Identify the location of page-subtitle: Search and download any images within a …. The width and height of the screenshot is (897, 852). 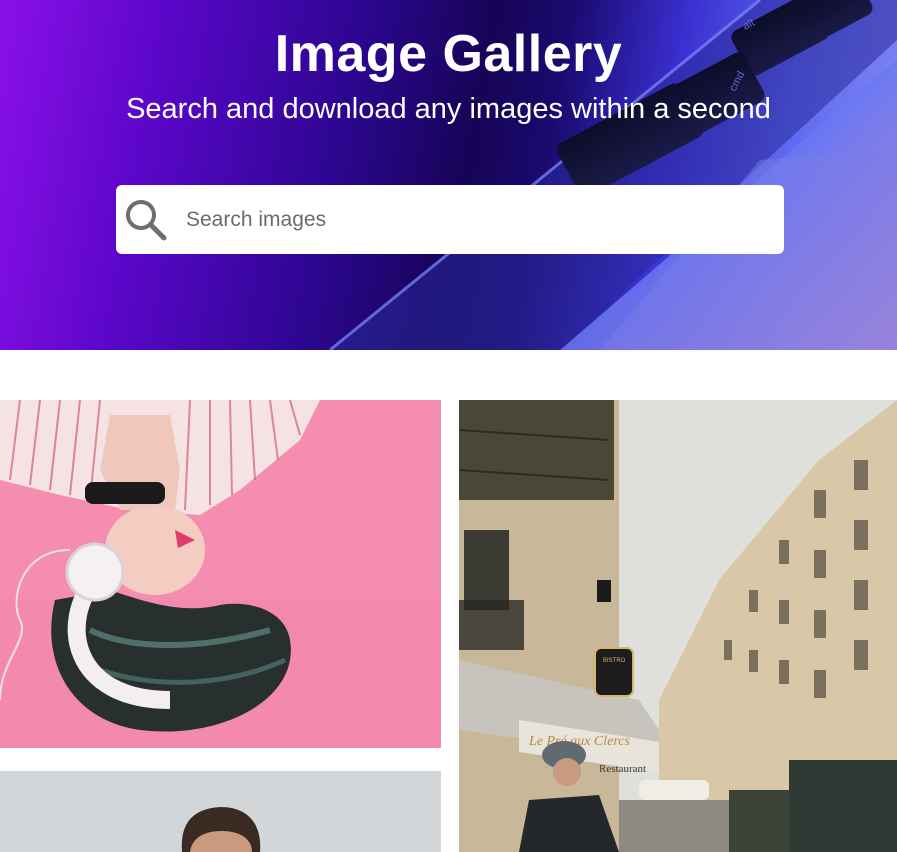
(448, 109).